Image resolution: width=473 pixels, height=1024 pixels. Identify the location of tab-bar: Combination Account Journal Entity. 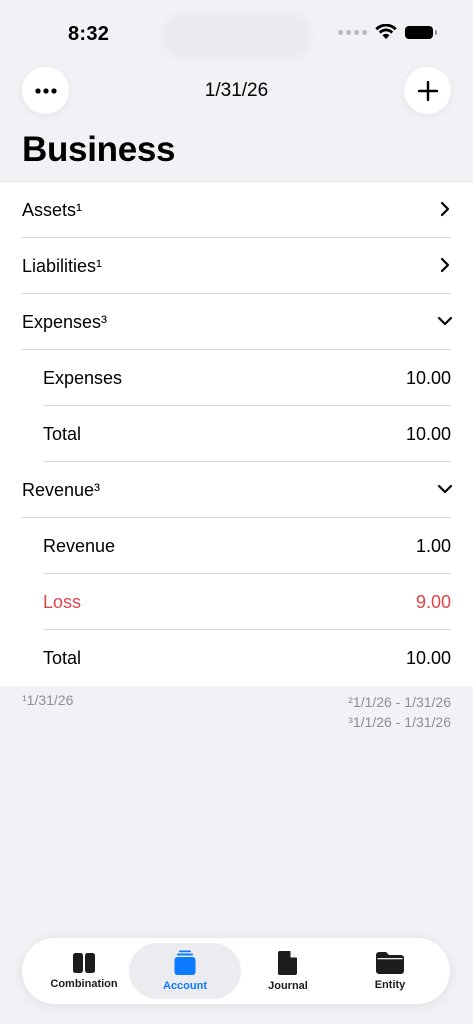
(236, 971).